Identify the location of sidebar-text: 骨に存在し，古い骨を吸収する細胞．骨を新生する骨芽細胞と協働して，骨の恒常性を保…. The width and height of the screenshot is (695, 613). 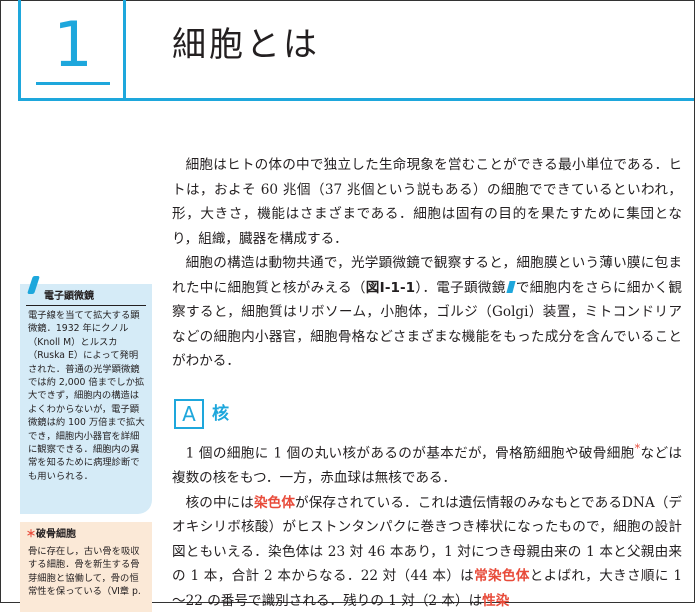
(84, 572).